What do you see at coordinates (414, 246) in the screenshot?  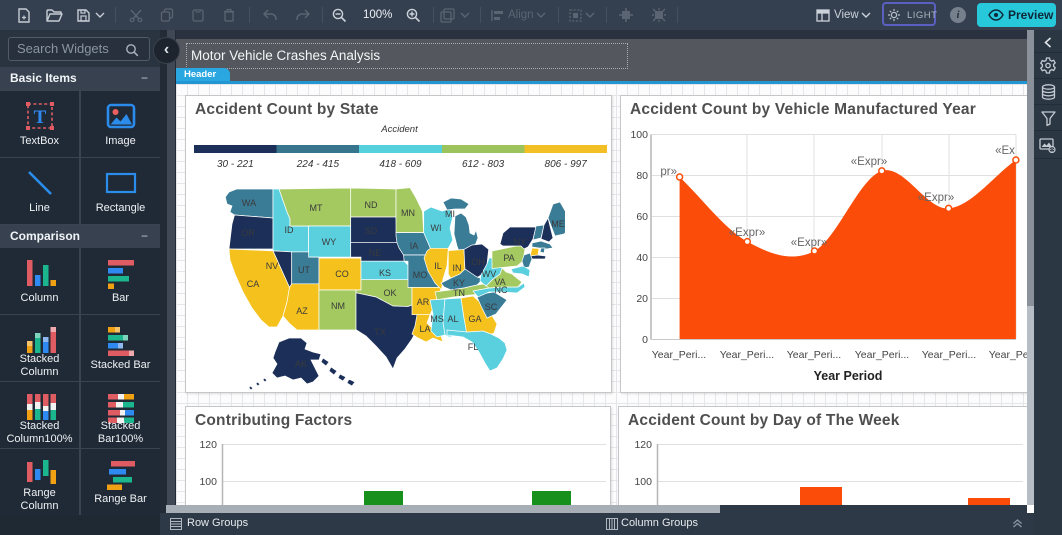 I see `svg-text: IA` at bounding box center [414, 246].